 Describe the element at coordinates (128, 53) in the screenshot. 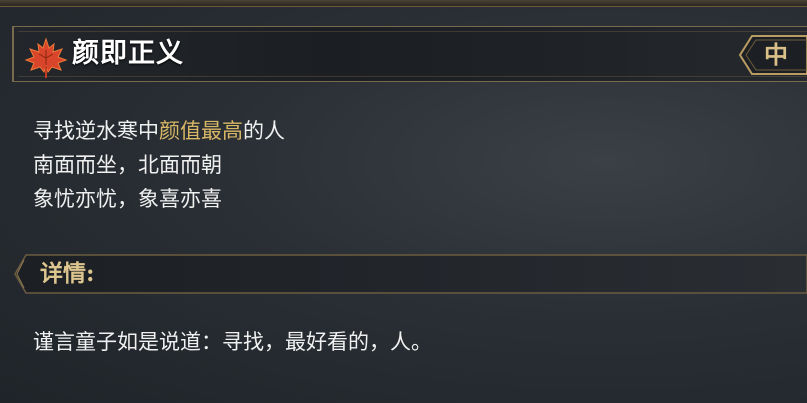

I see `quest-title: 颜即正义` at that location.